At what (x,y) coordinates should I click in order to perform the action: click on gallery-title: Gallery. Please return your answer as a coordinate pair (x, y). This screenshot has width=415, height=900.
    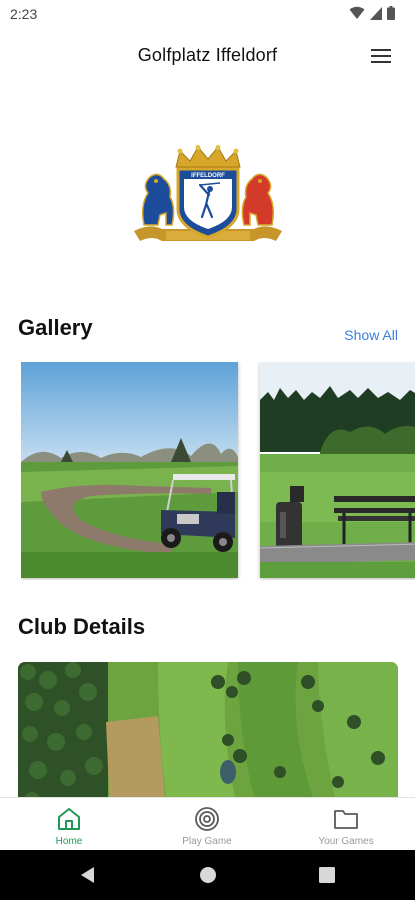
    Looking at the image, I should click on (55, 327).